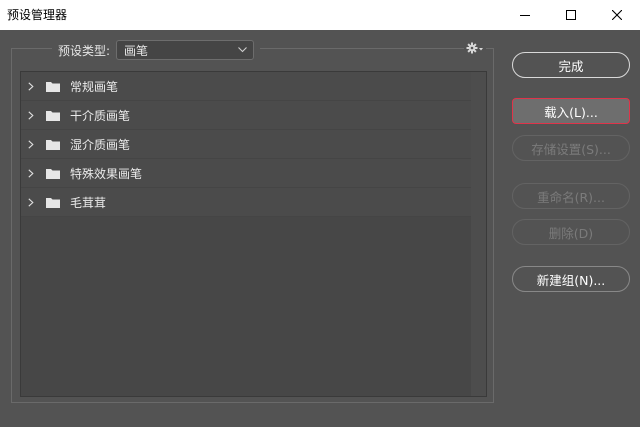  What do you see at coordinates (571, 232) in the screenshot?
I see `delete-button: 删除(D)` at bounding box center [571, 232].